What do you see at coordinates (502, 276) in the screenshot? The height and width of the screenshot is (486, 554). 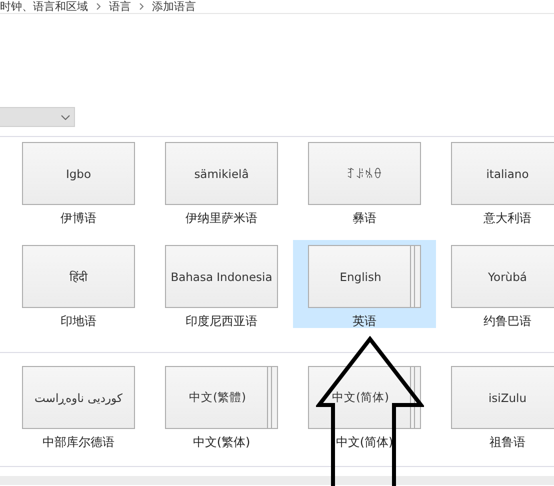 I see `language-tile: Yorùbá` at bounding box center [502, 276].